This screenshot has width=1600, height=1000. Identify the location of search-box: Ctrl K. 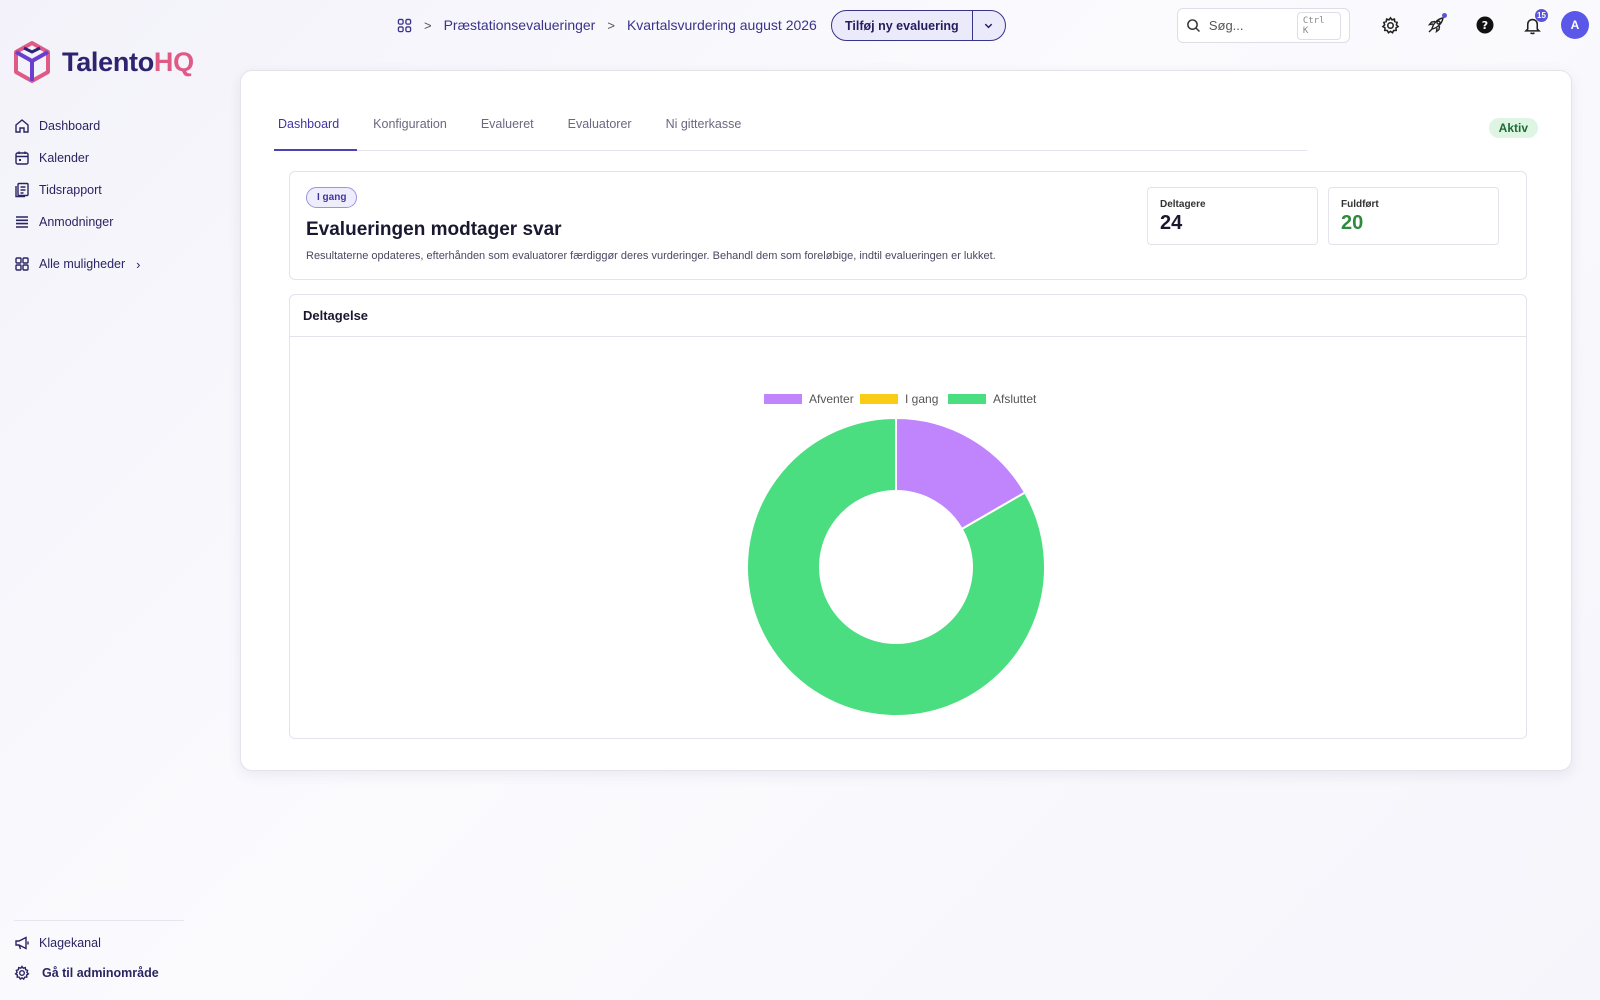
(1263, 25).